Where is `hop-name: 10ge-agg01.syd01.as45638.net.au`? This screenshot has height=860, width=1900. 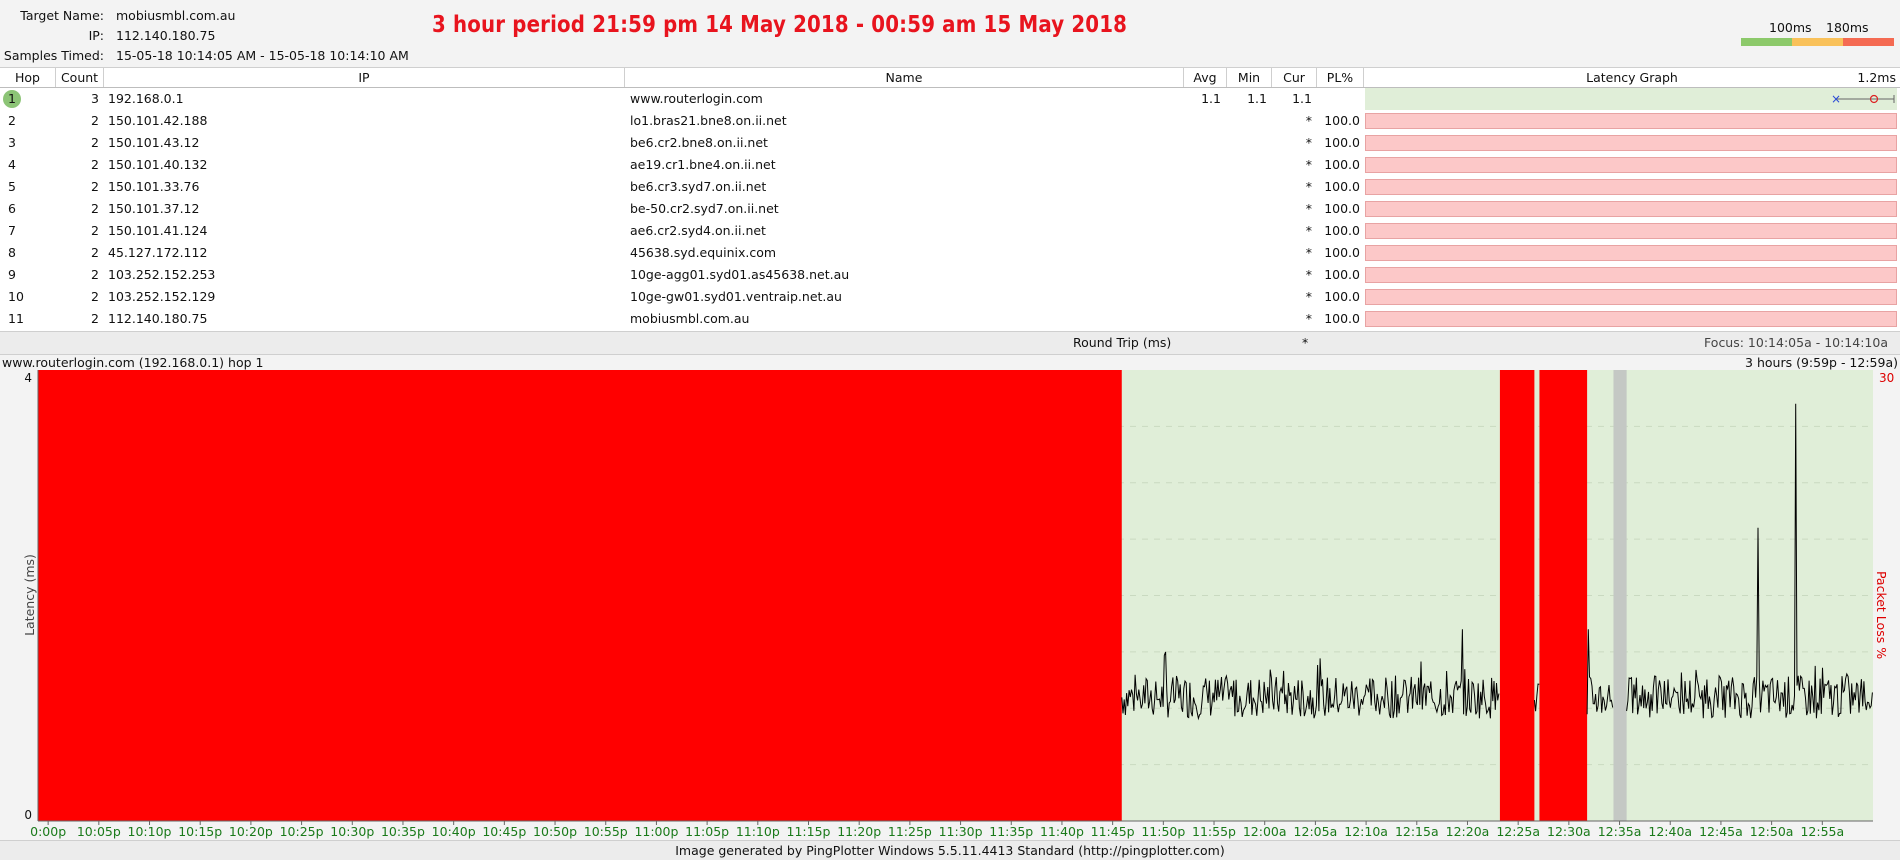
hop-name: 10ge-agg01.syd01.as45638.net.au is located at coordinates (740, 274).